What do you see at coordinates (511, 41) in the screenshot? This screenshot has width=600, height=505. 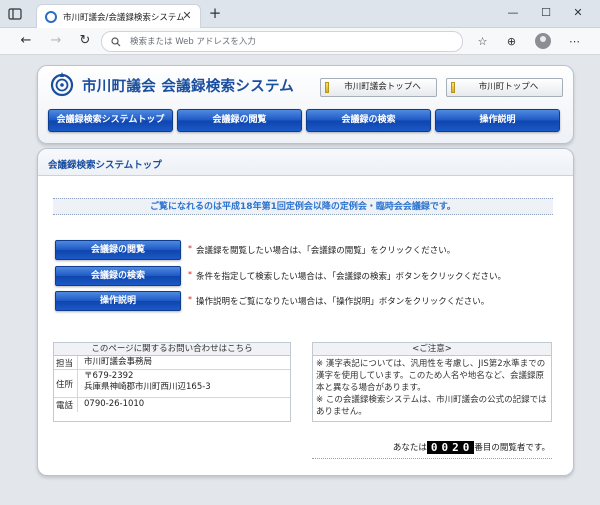 I see `collections-icon: ⊕` at bounding box center [511, 41].